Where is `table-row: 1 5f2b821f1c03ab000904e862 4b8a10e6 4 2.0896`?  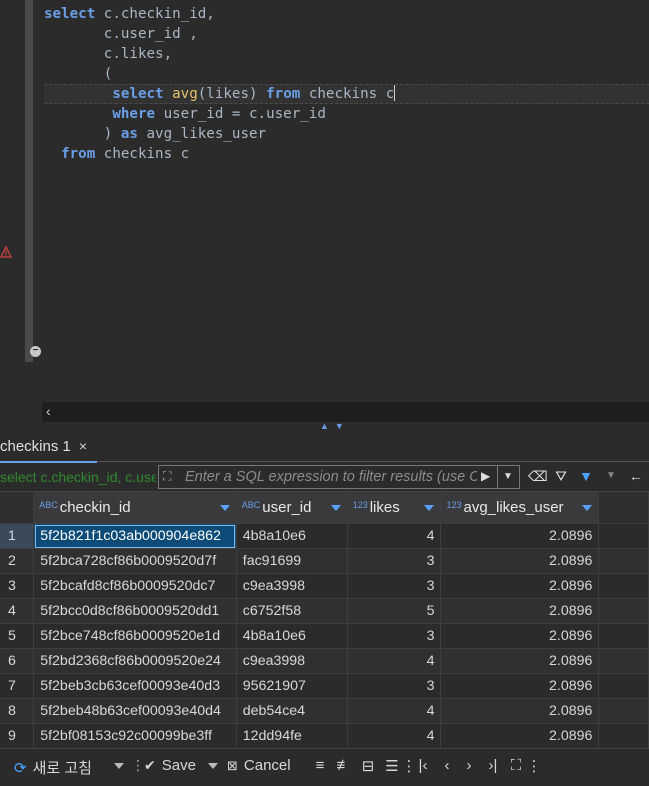 table-row: 1 5f2b821f1c03ab000904e862 4b8a10e6 4 2.0896 is located at coordinates (324, 536).